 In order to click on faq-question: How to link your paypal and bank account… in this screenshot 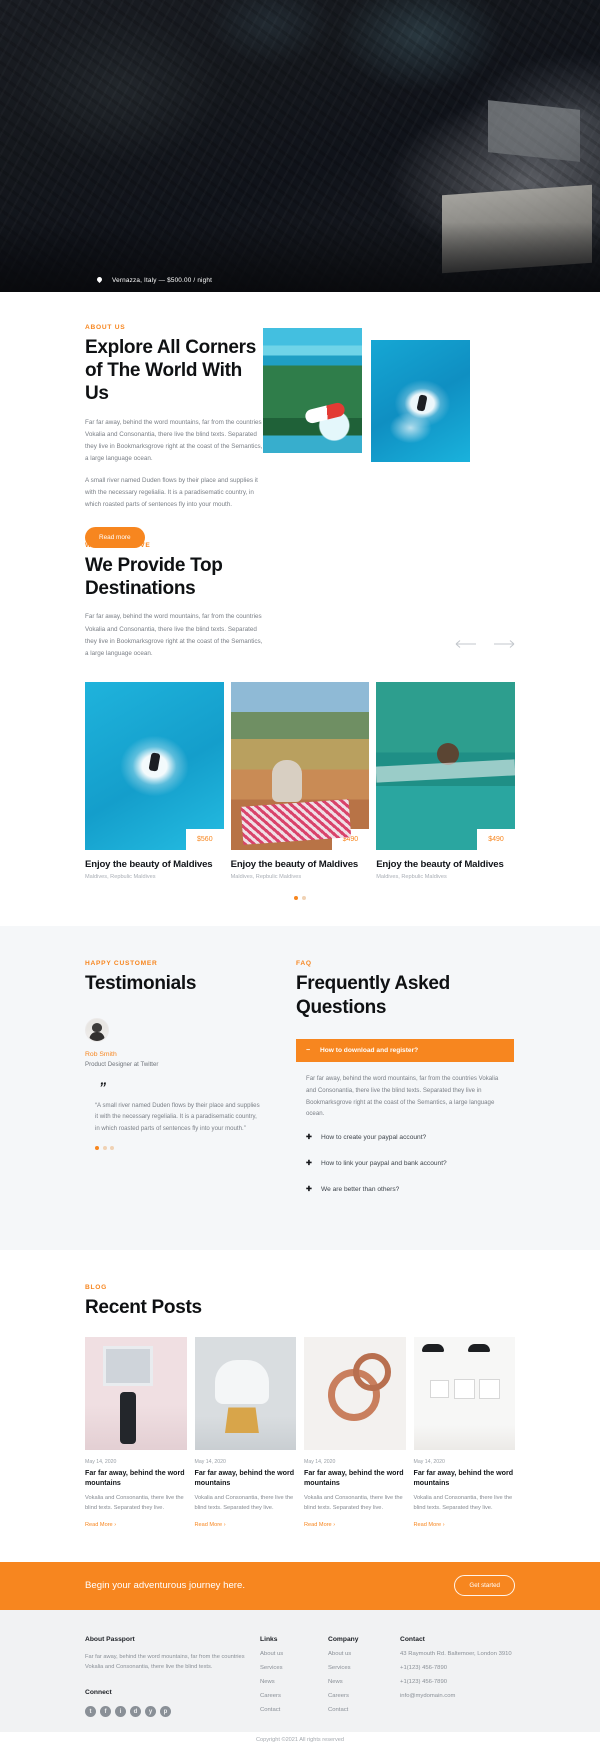, I will do `click(384, 1163)`.